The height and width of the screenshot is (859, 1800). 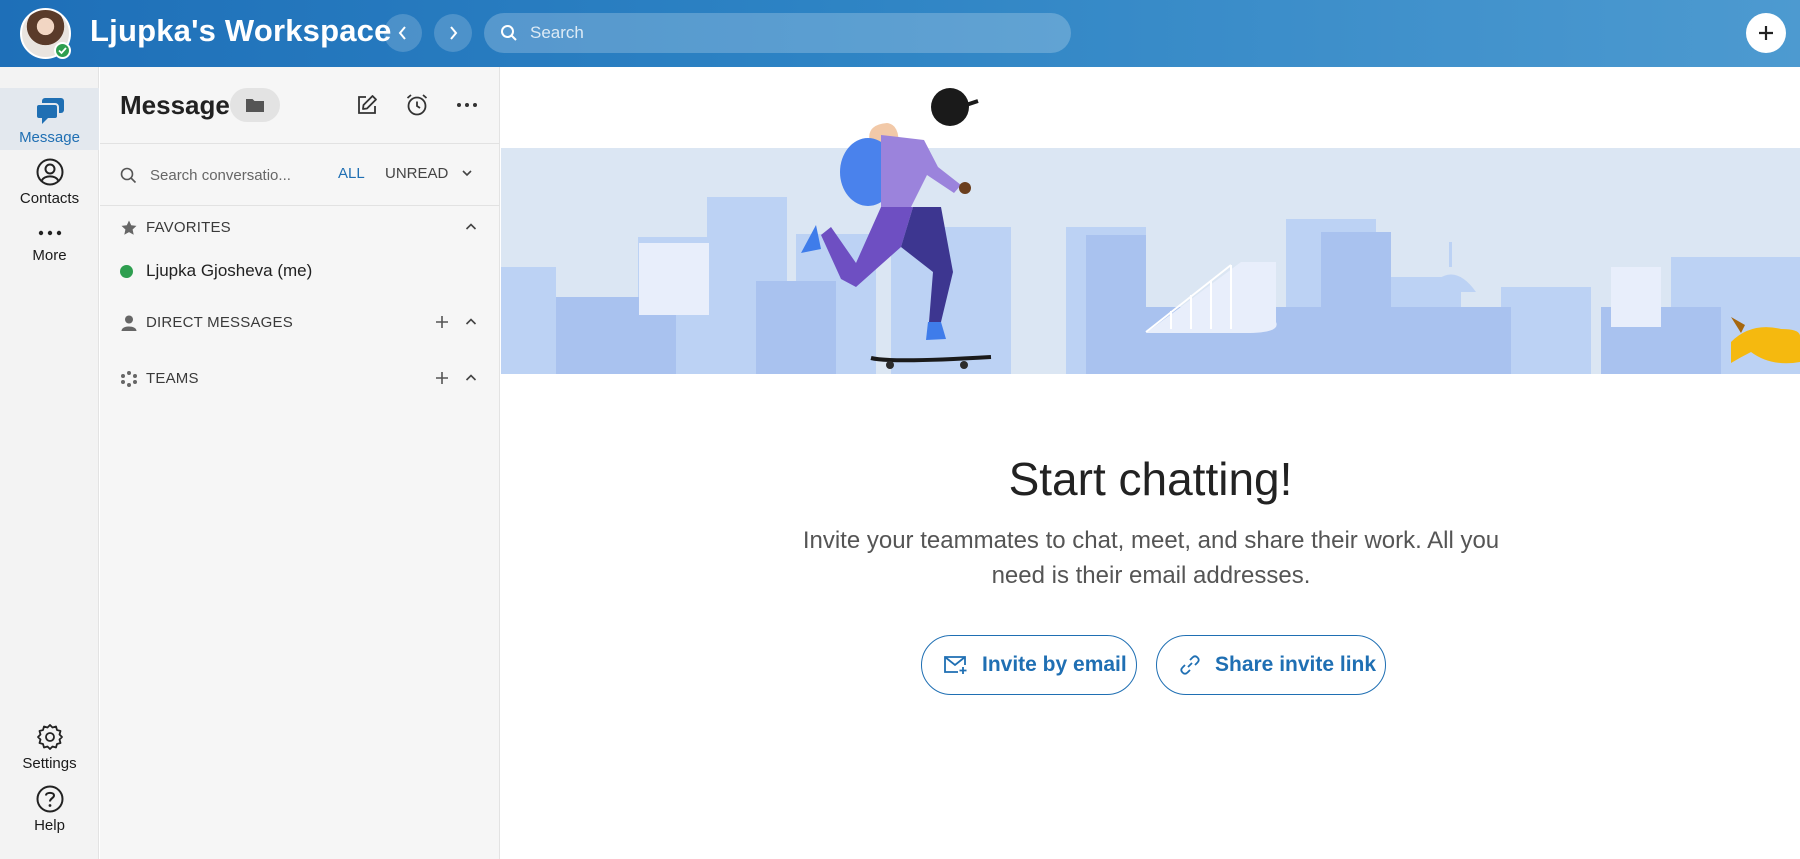 What do you see at coordinates (229, 270) in the screenshot?
I see `favorite-item-name: Ljupka Gjosheva (me)` at bounding box center [229, 270].